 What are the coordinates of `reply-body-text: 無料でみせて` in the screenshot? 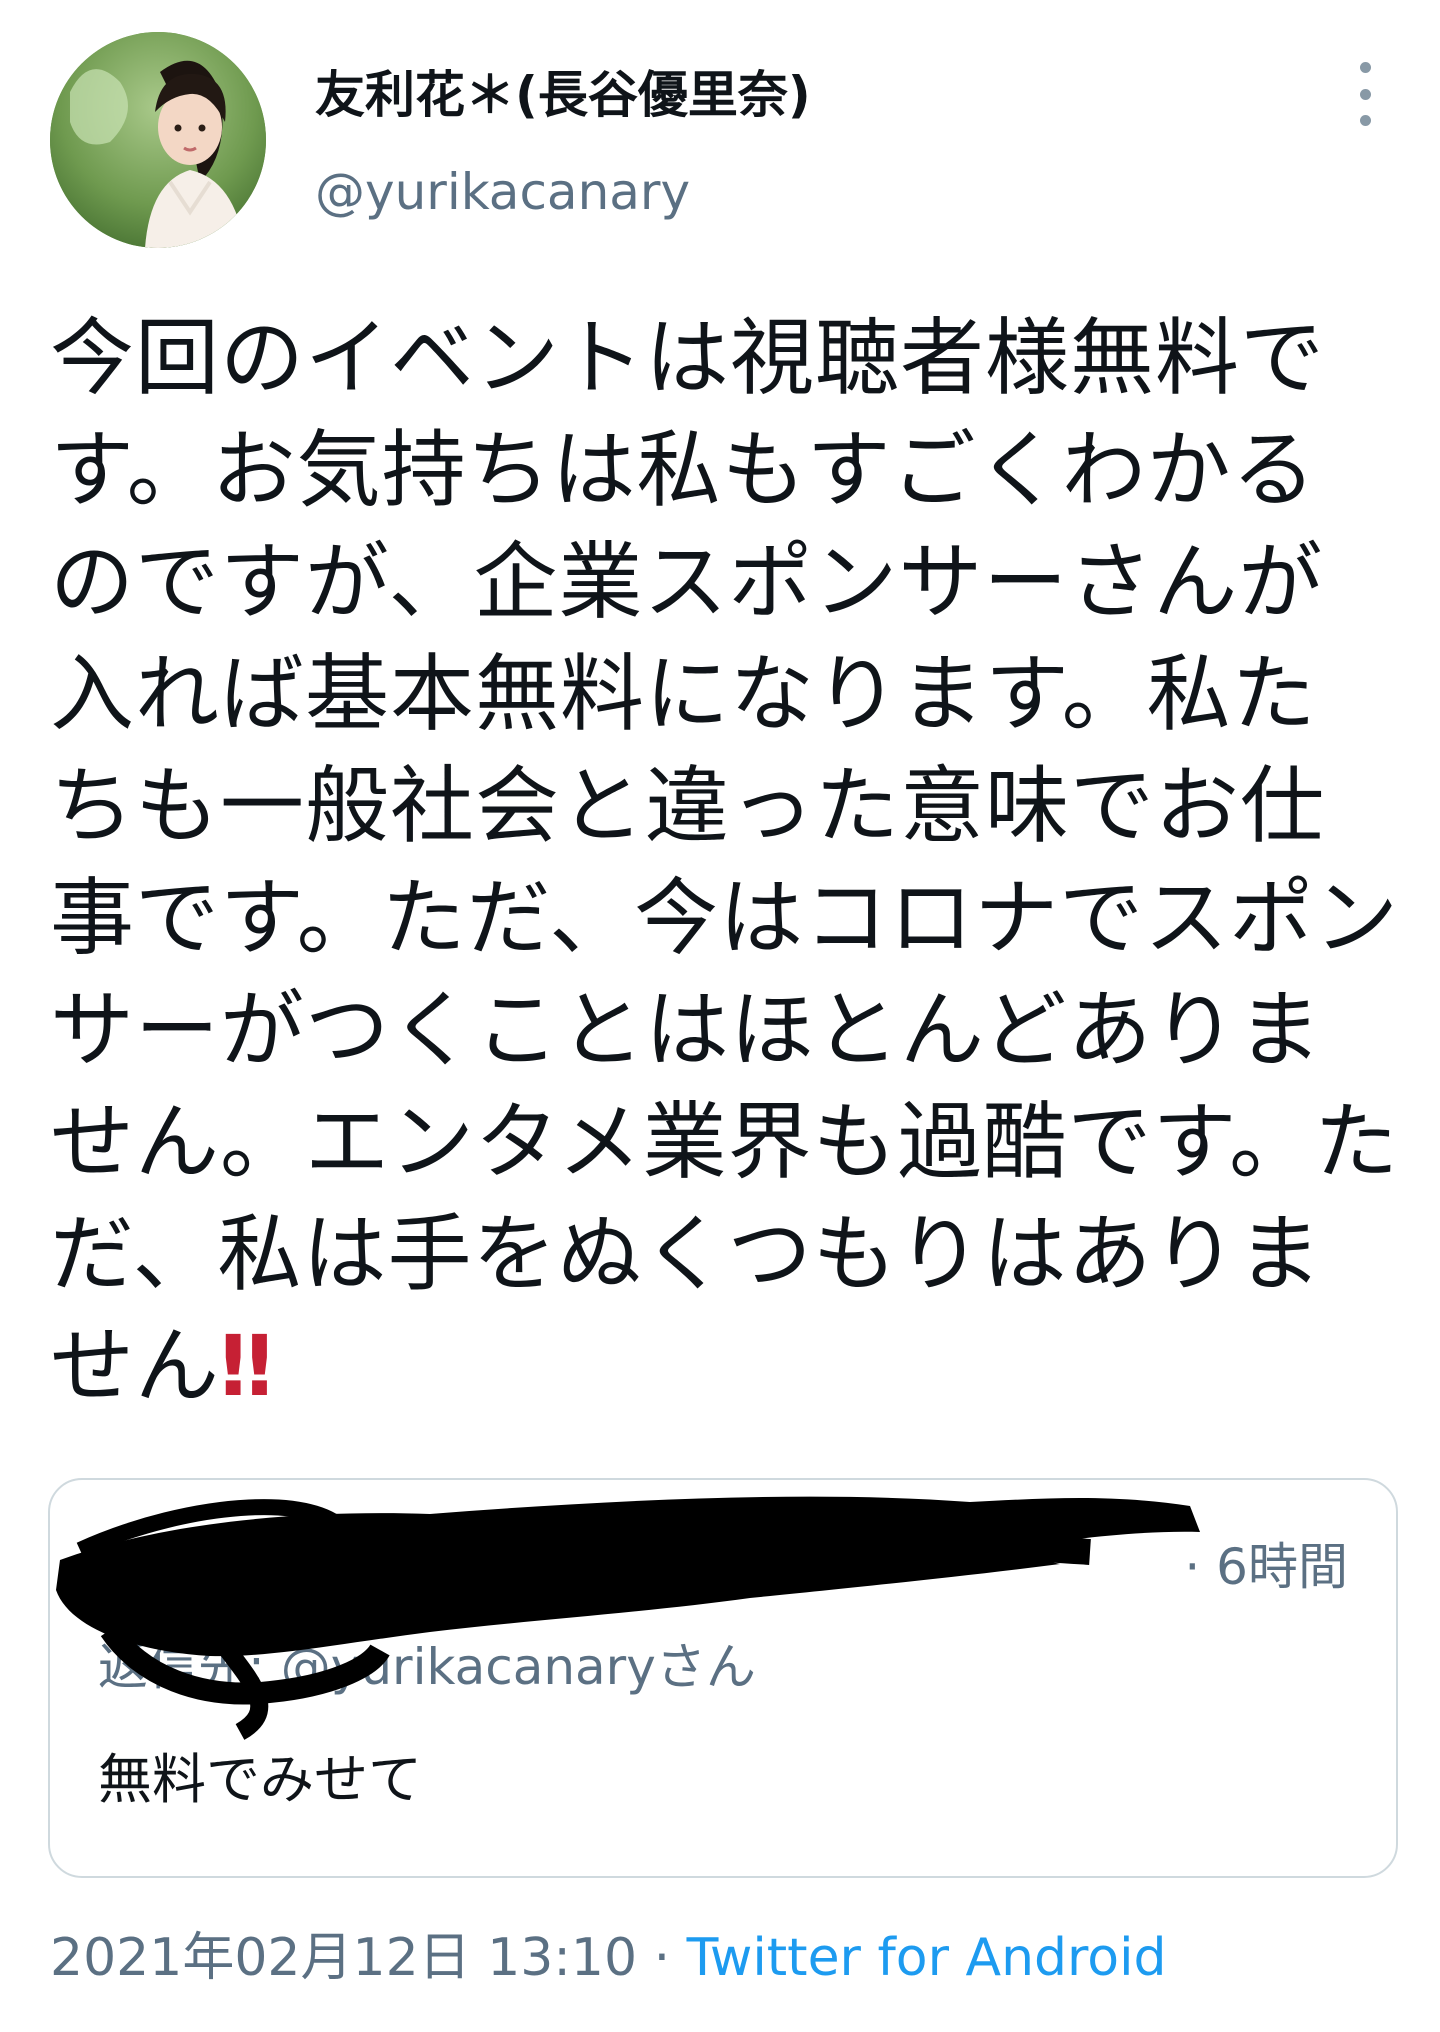 It's located at (260, 1779).